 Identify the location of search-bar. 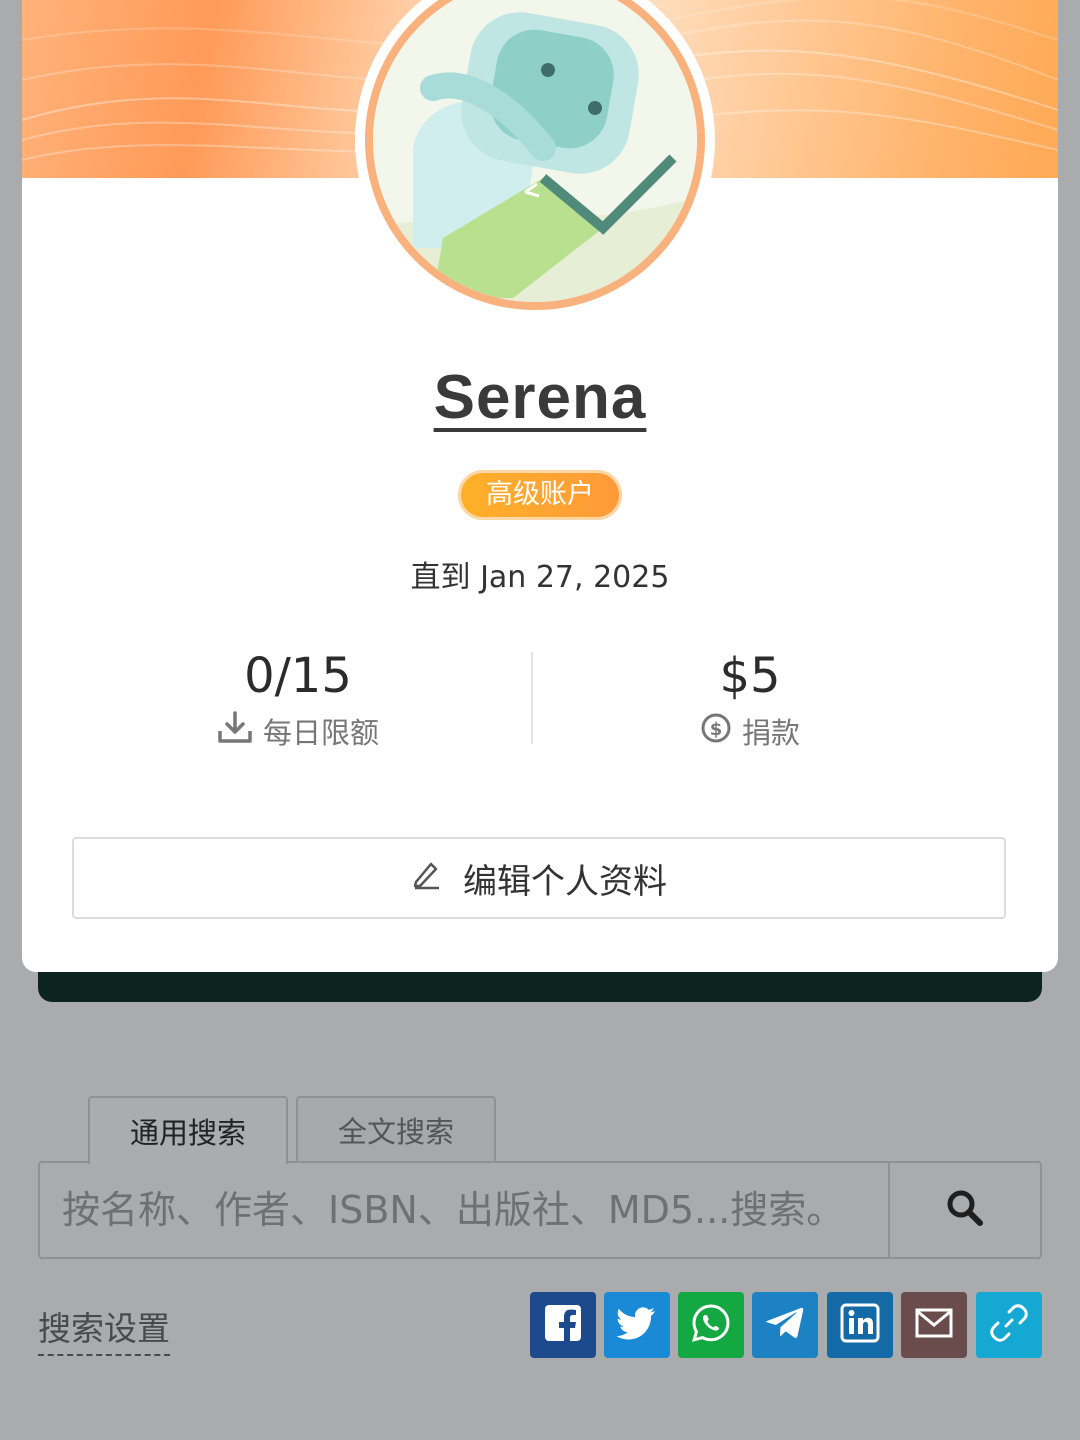
(540, 1210).